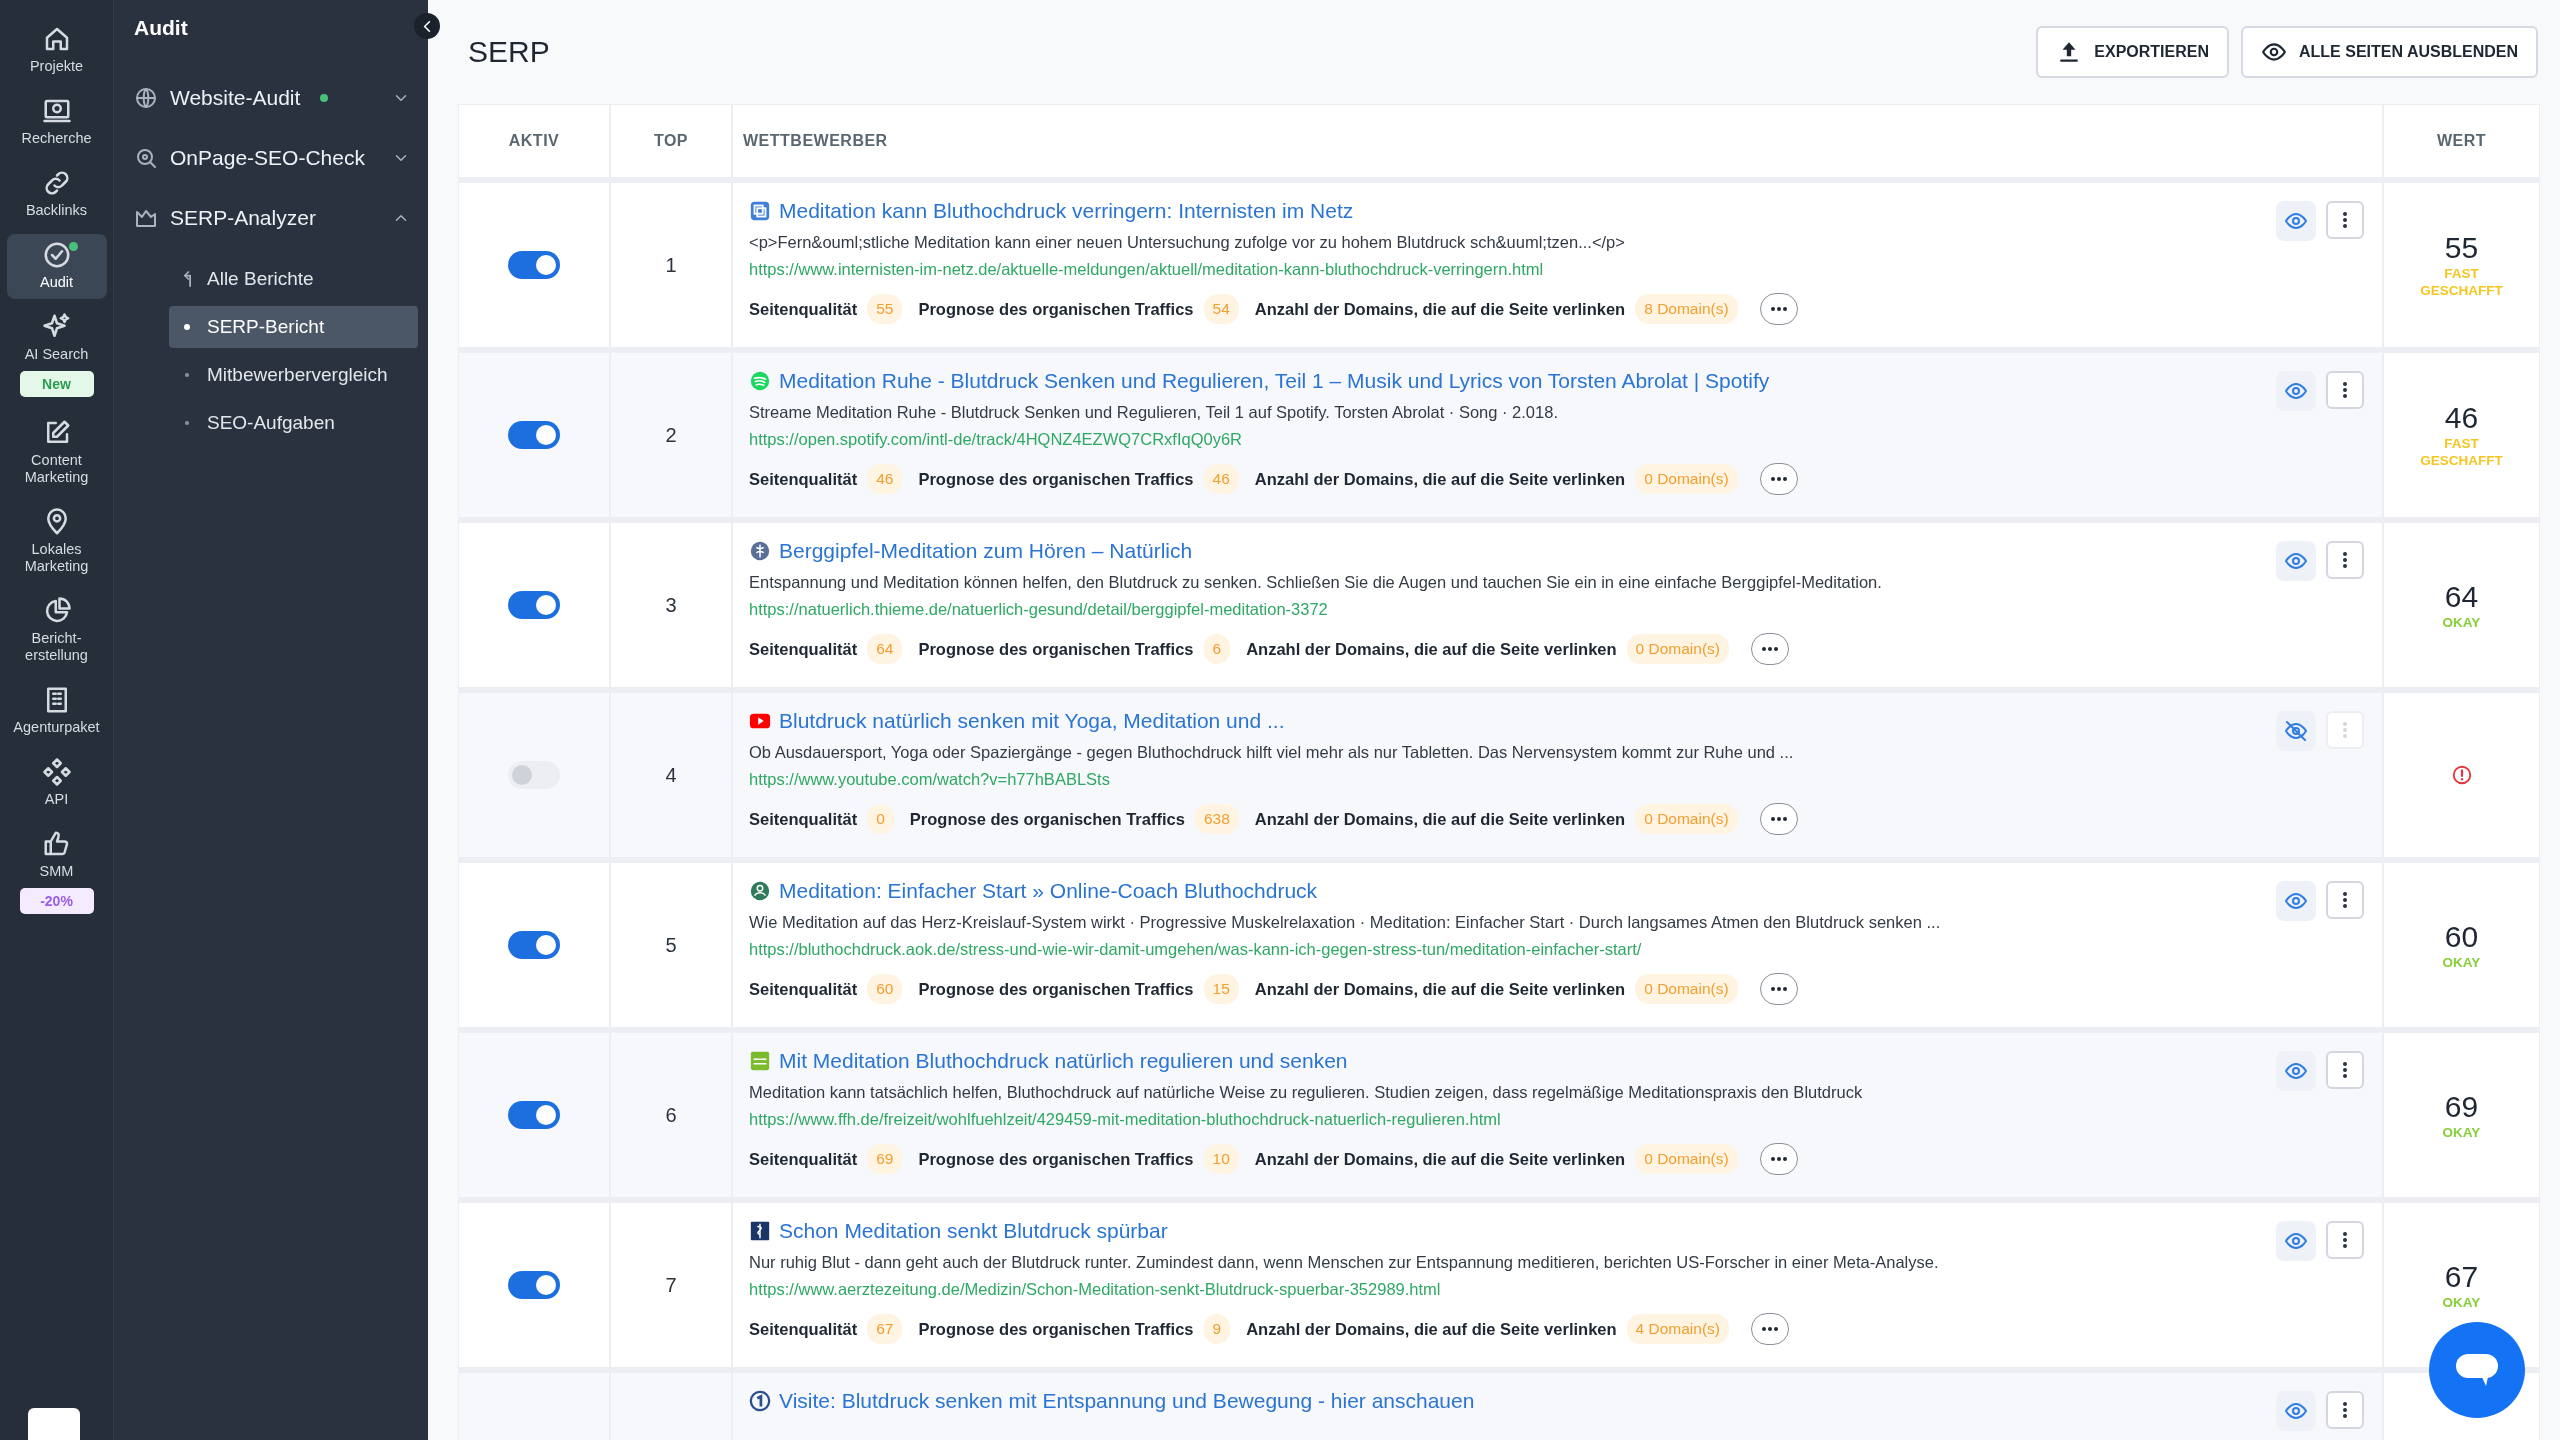  What do you see at coordinates (56, 453) in the screenshot?
I see `nav-item: Content Marketing` at bounding box center [56, 453].